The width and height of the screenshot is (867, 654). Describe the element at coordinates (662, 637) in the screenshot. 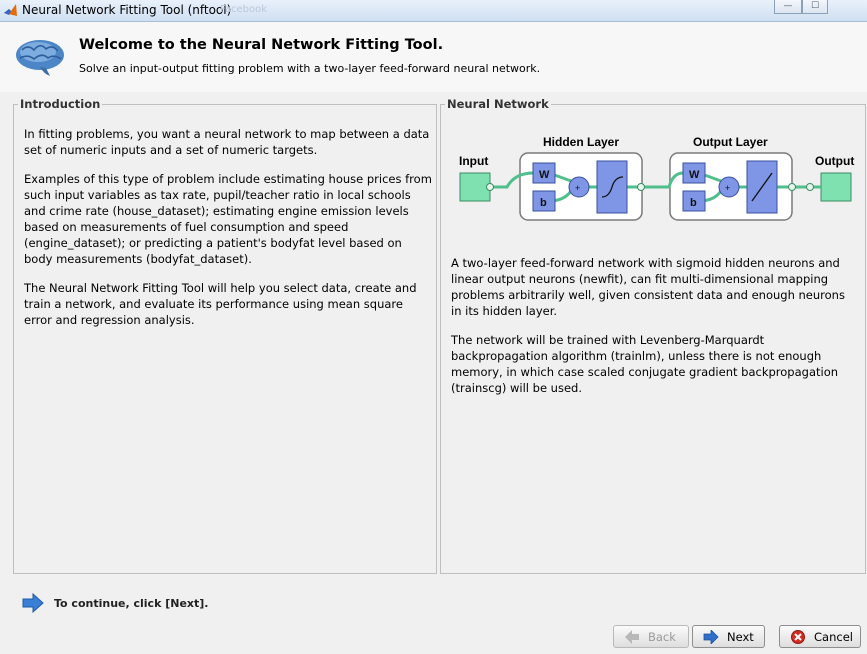

I see `back-button-label: Back` at that location.